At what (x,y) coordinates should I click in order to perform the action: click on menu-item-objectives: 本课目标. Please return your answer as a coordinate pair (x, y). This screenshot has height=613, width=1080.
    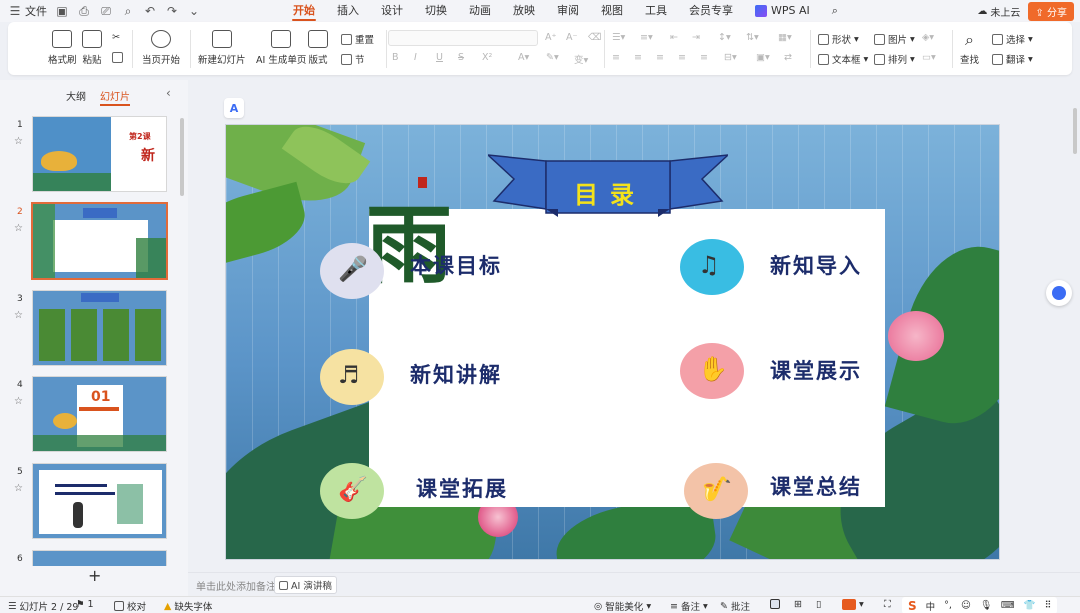
    Looking at the image, I should click on (456, 265).